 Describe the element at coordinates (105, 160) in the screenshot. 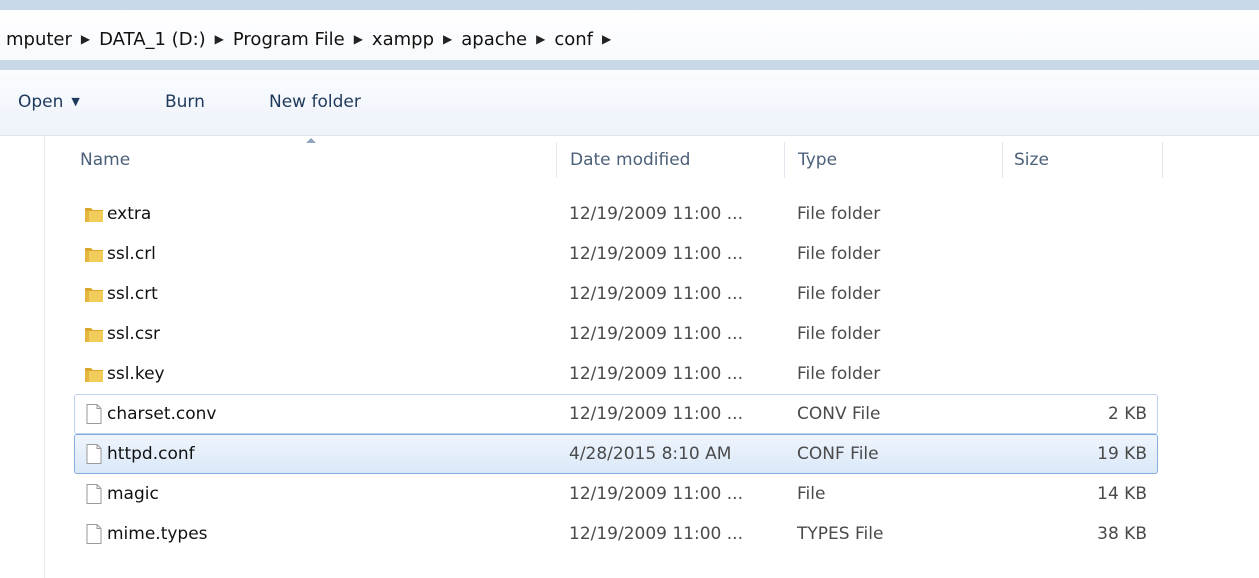

I see `column-header-name: Name` at that location.